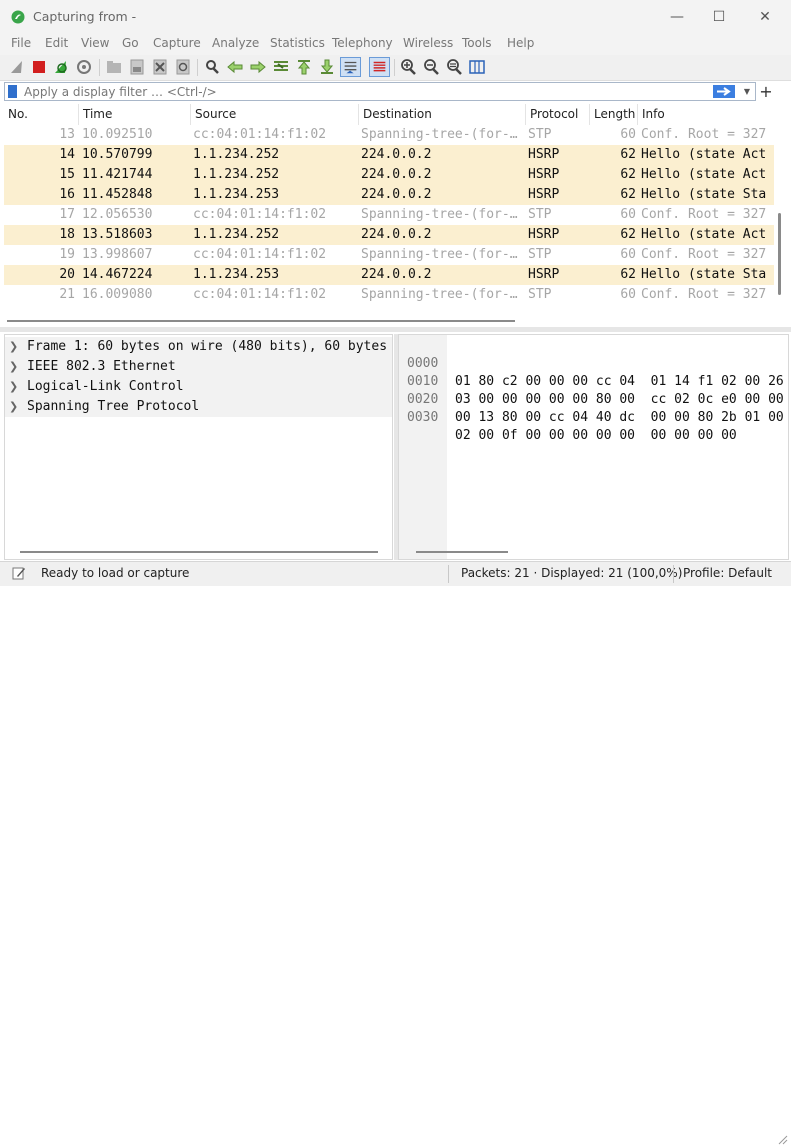  I want to click on column-header-protocol: Protocol, so click(558, 114).